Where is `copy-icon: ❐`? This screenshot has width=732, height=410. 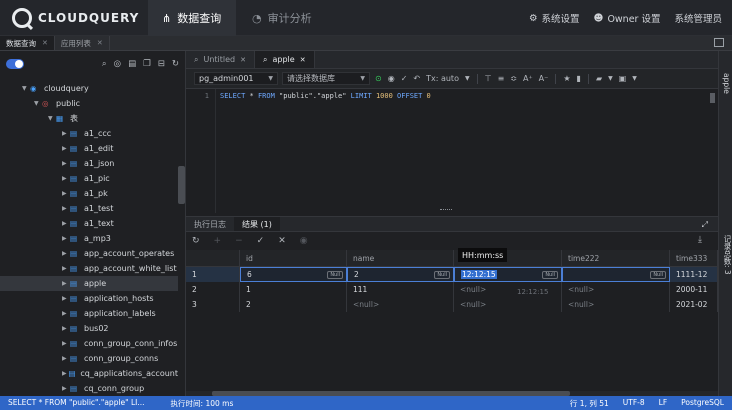 copy-icon: ❐ is located at coordinates (147, 64).